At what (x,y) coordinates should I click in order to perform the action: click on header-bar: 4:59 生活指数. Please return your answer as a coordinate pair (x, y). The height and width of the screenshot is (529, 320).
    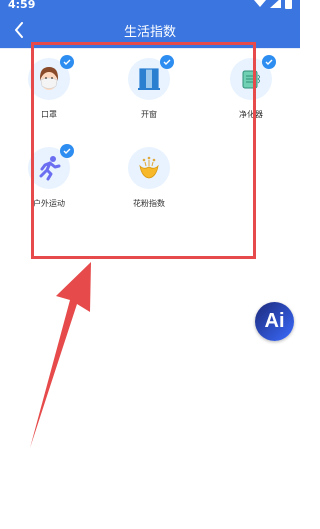
    Looking at the image, I should click on (150, 24).